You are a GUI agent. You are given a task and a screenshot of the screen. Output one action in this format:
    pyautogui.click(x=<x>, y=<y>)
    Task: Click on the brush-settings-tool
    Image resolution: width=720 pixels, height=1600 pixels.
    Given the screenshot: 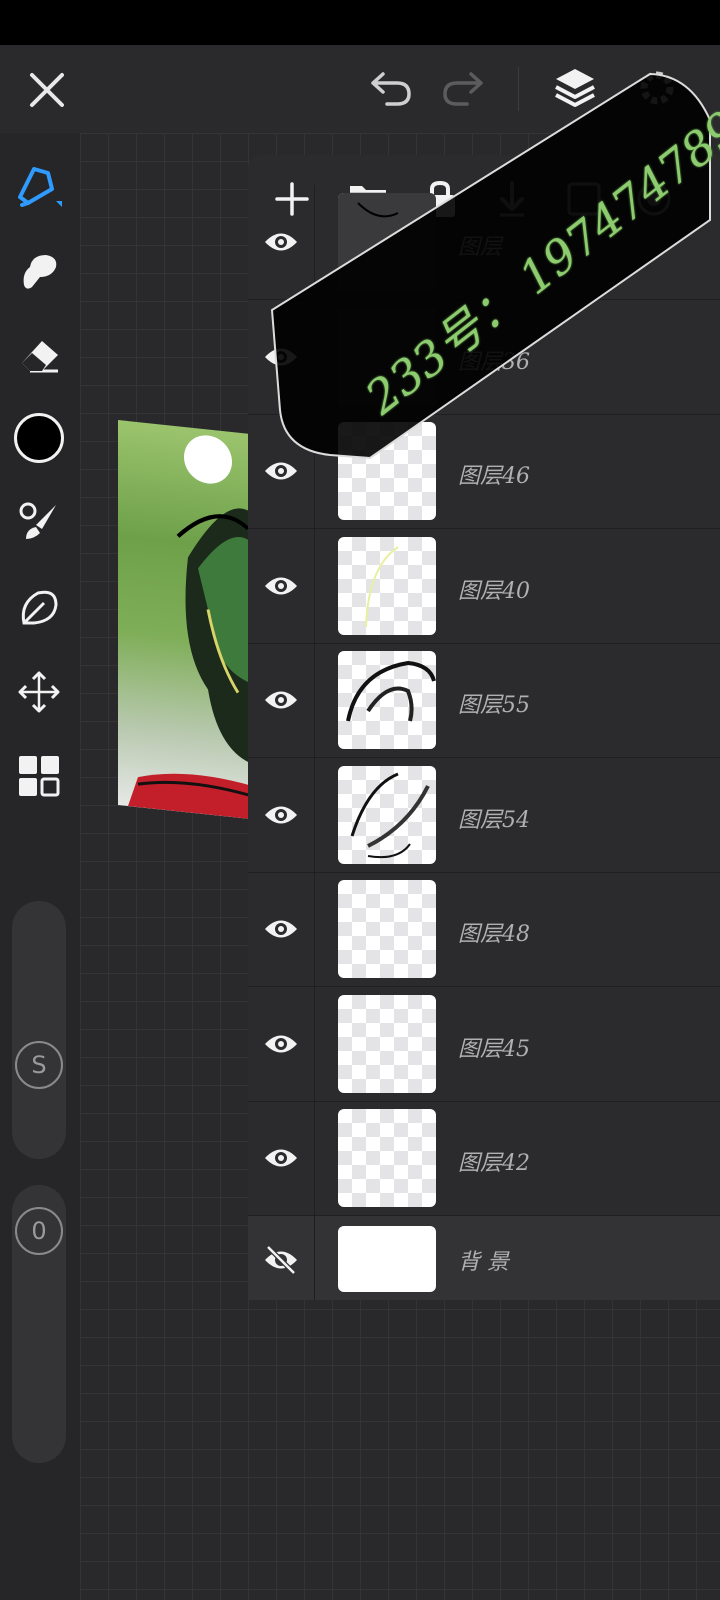 What is the action you would take?
    pyautogui.click(x=39, y=522)
    